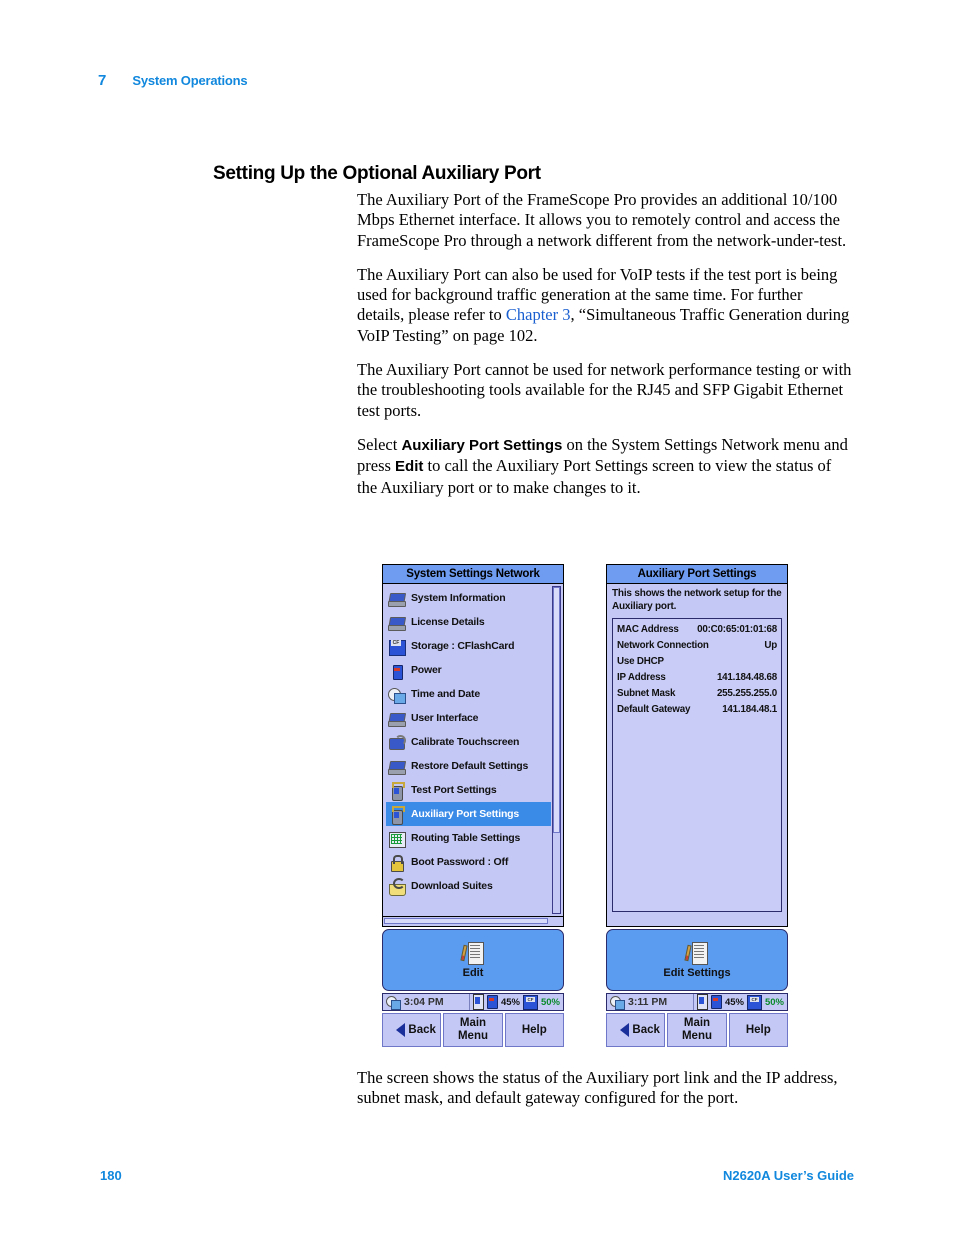  What do you see at coordinates (640, 661) in the screenshot?
I see `row-label: Use DHCP` at bounding box center [640, 661].